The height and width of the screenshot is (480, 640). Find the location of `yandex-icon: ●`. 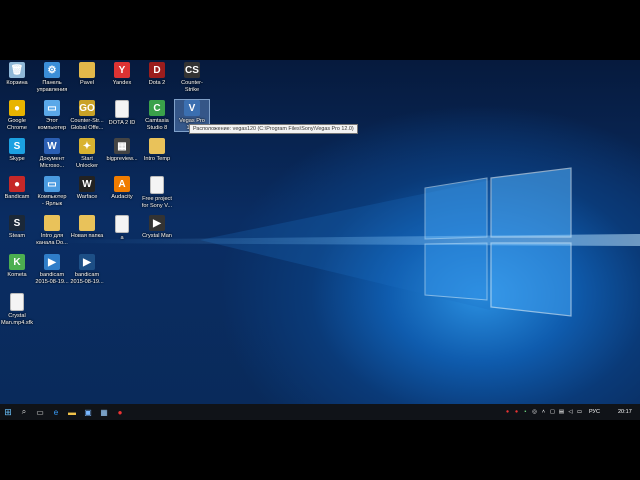

yandex-icon: ● is located at coordinates (516, 412).